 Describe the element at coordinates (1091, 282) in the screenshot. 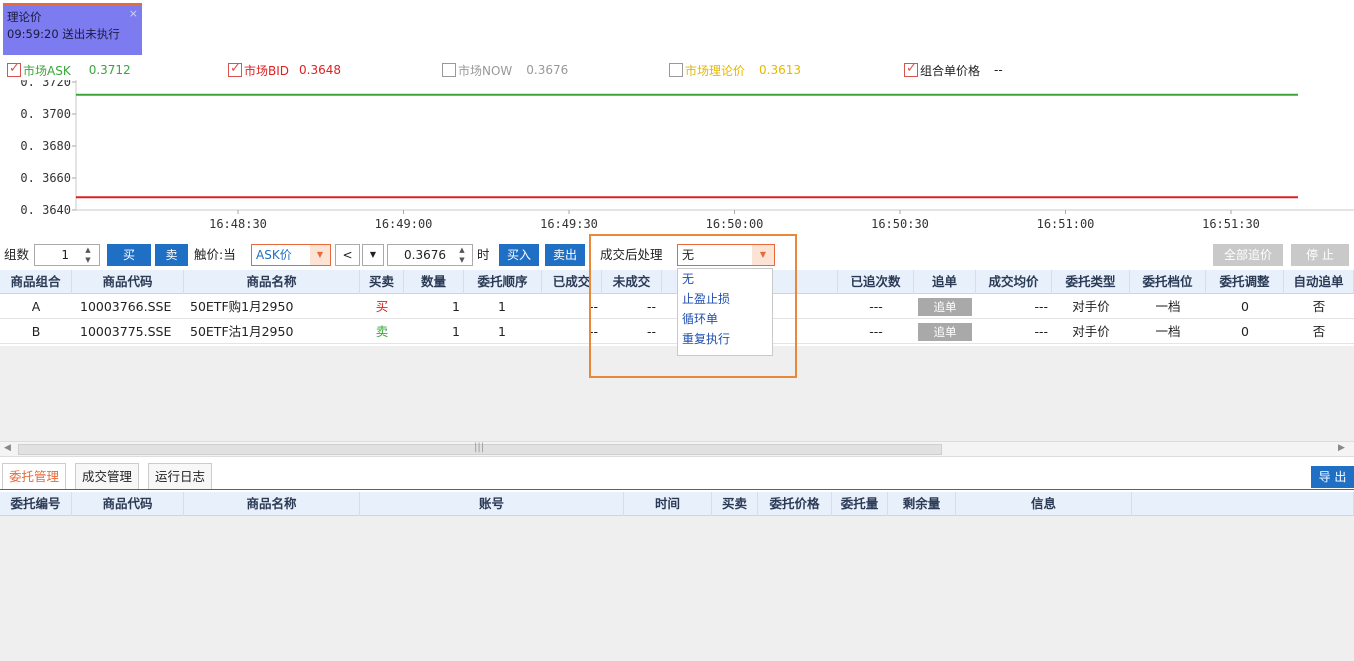

I see `column-header: 委托类型` at that location.